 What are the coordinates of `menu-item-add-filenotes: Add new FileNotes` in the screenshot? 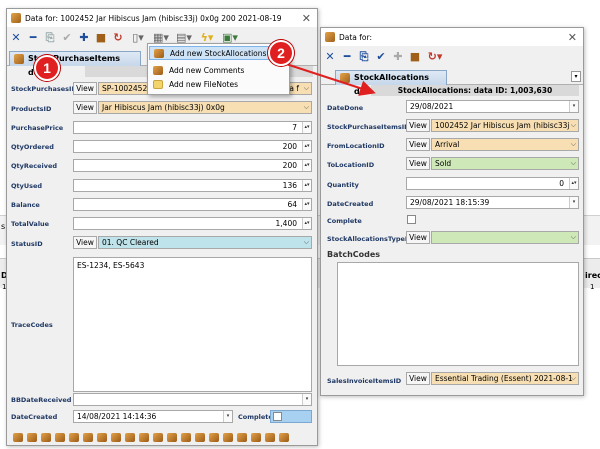 It's located at (218, 85).